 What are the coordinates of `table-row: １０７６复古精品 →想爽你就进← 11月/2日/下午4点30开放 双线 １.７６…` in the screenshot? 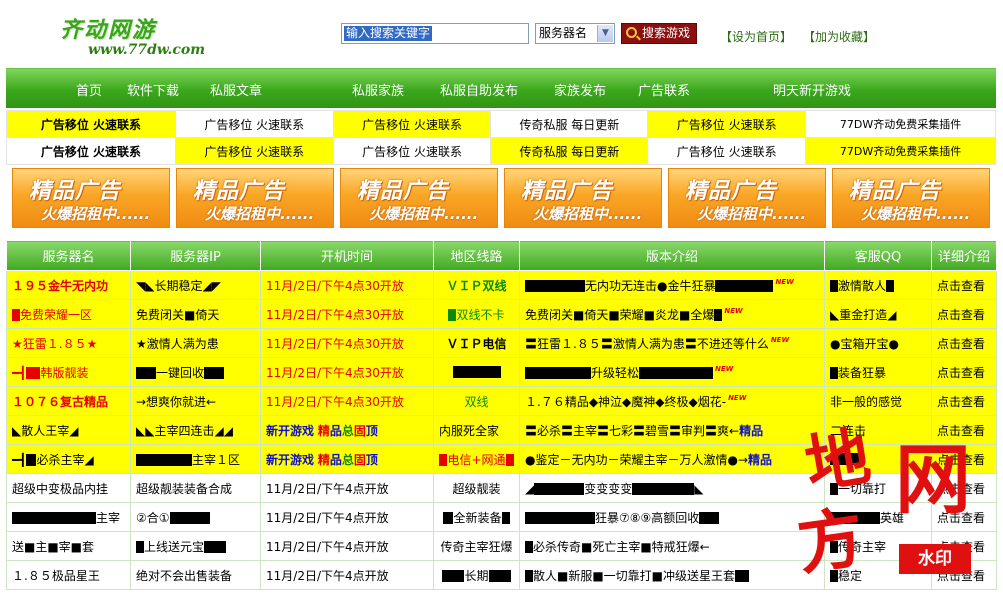 It's located at (501, 401).